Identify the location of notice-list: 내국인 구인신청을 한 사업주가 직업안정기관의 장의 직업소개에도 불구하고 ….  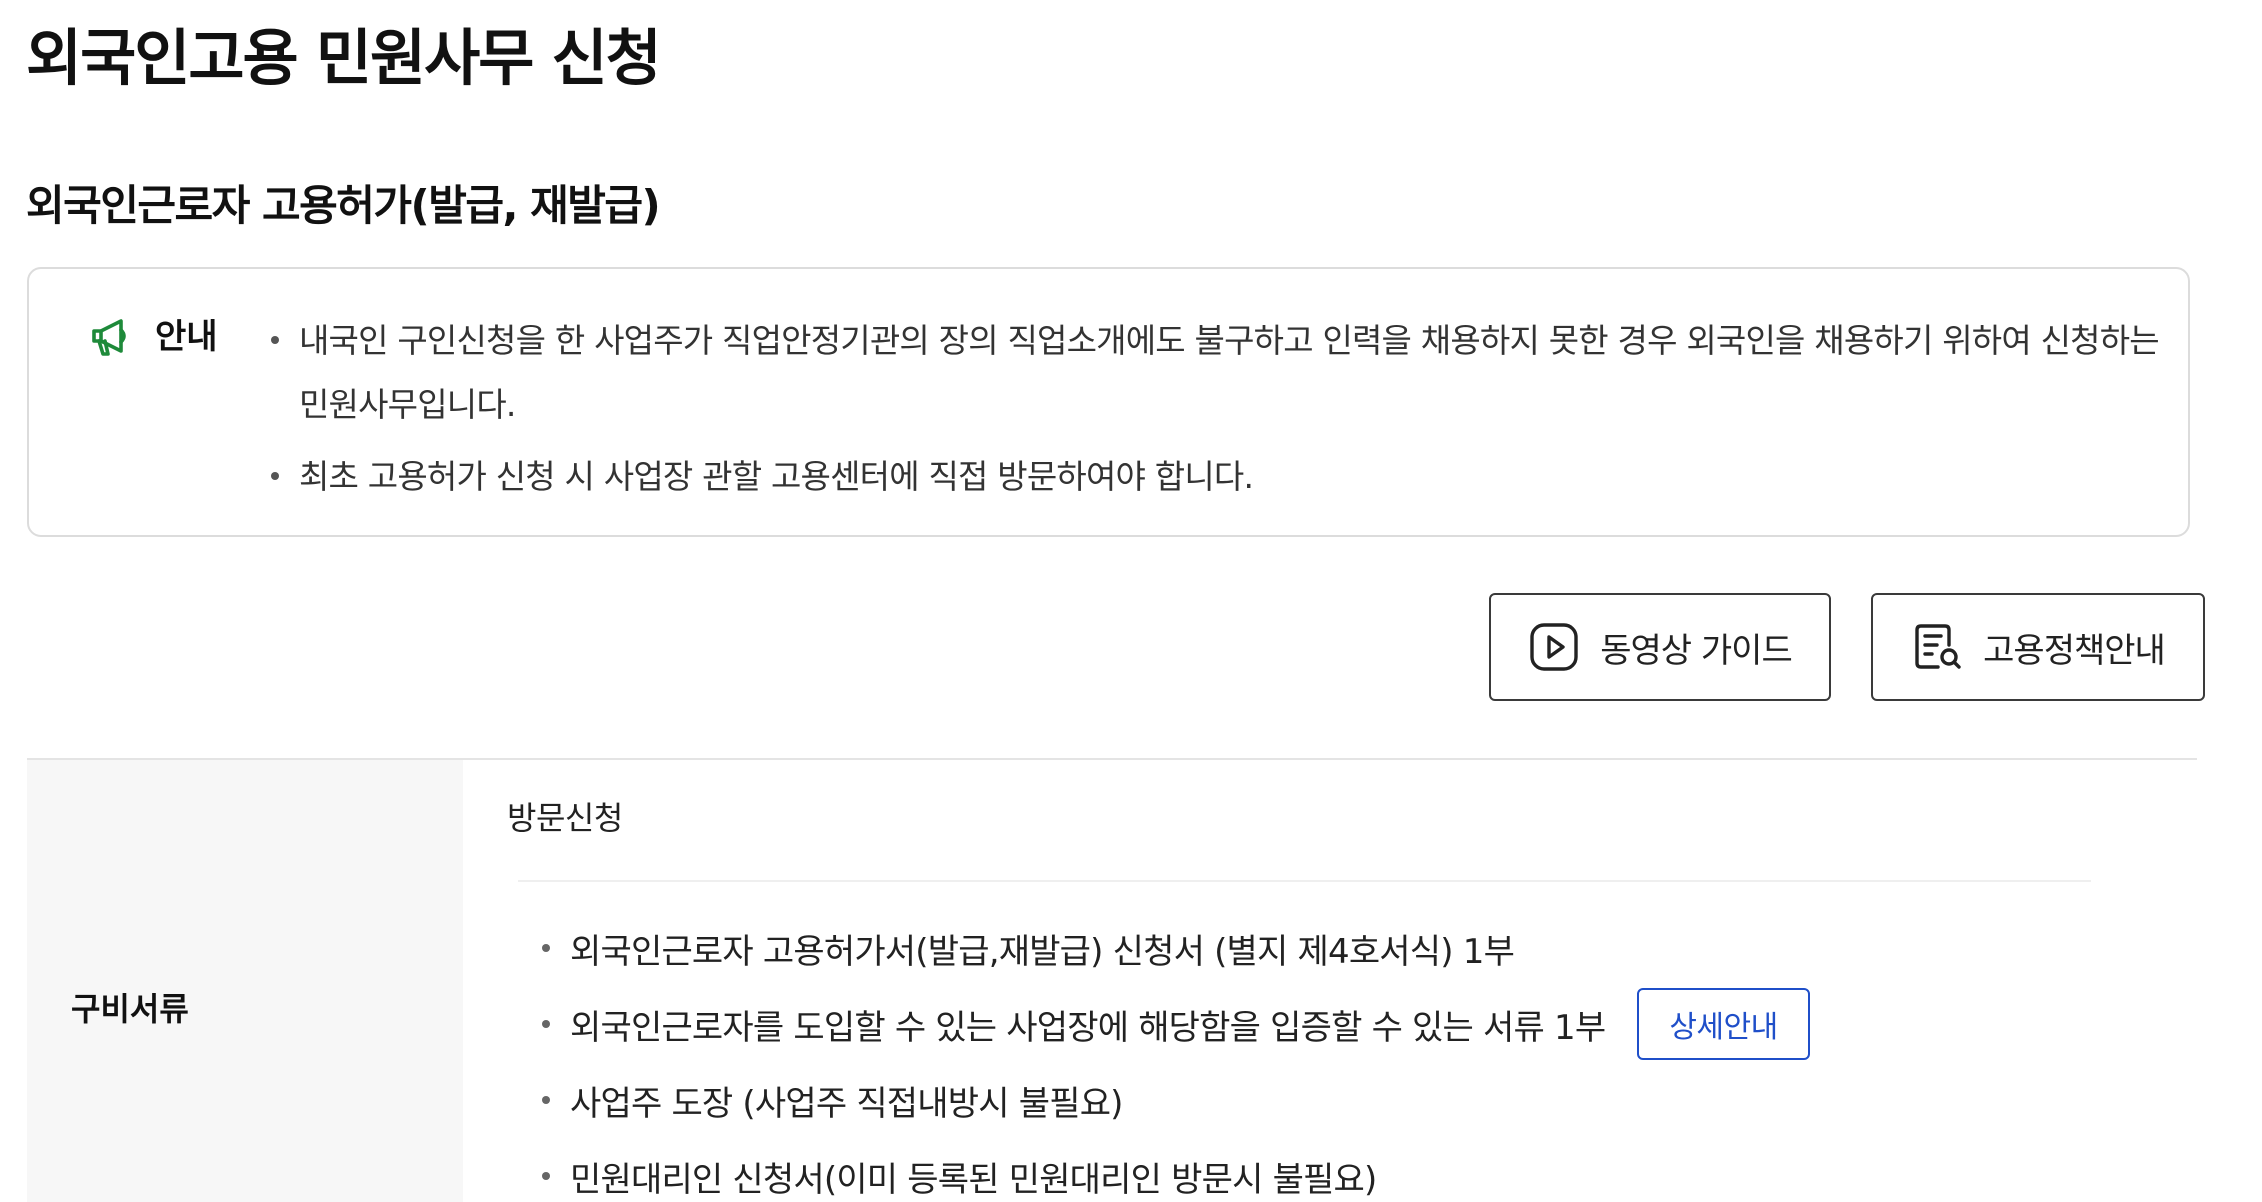
(1214, 409).